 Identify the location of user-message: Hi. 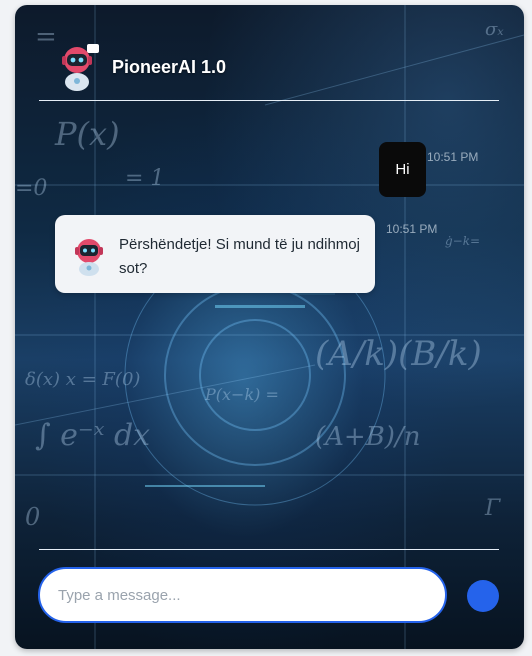
(402, 169).